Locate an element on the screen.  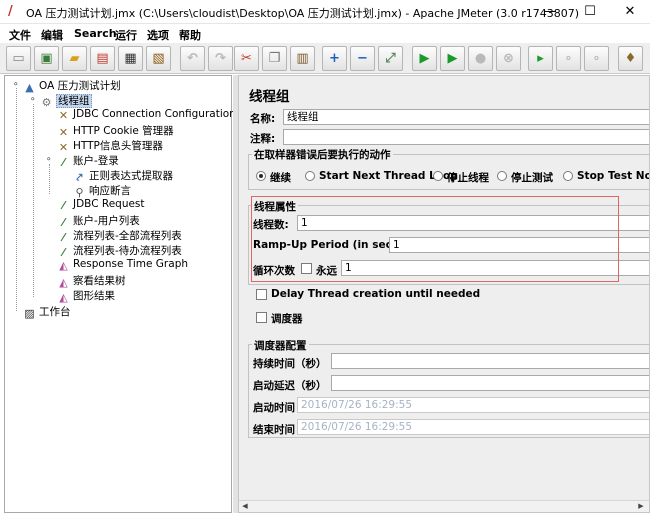
menu-bar: 文件 编辑 Search 运行 选项 帮助 is located at coordinates (325, 33).